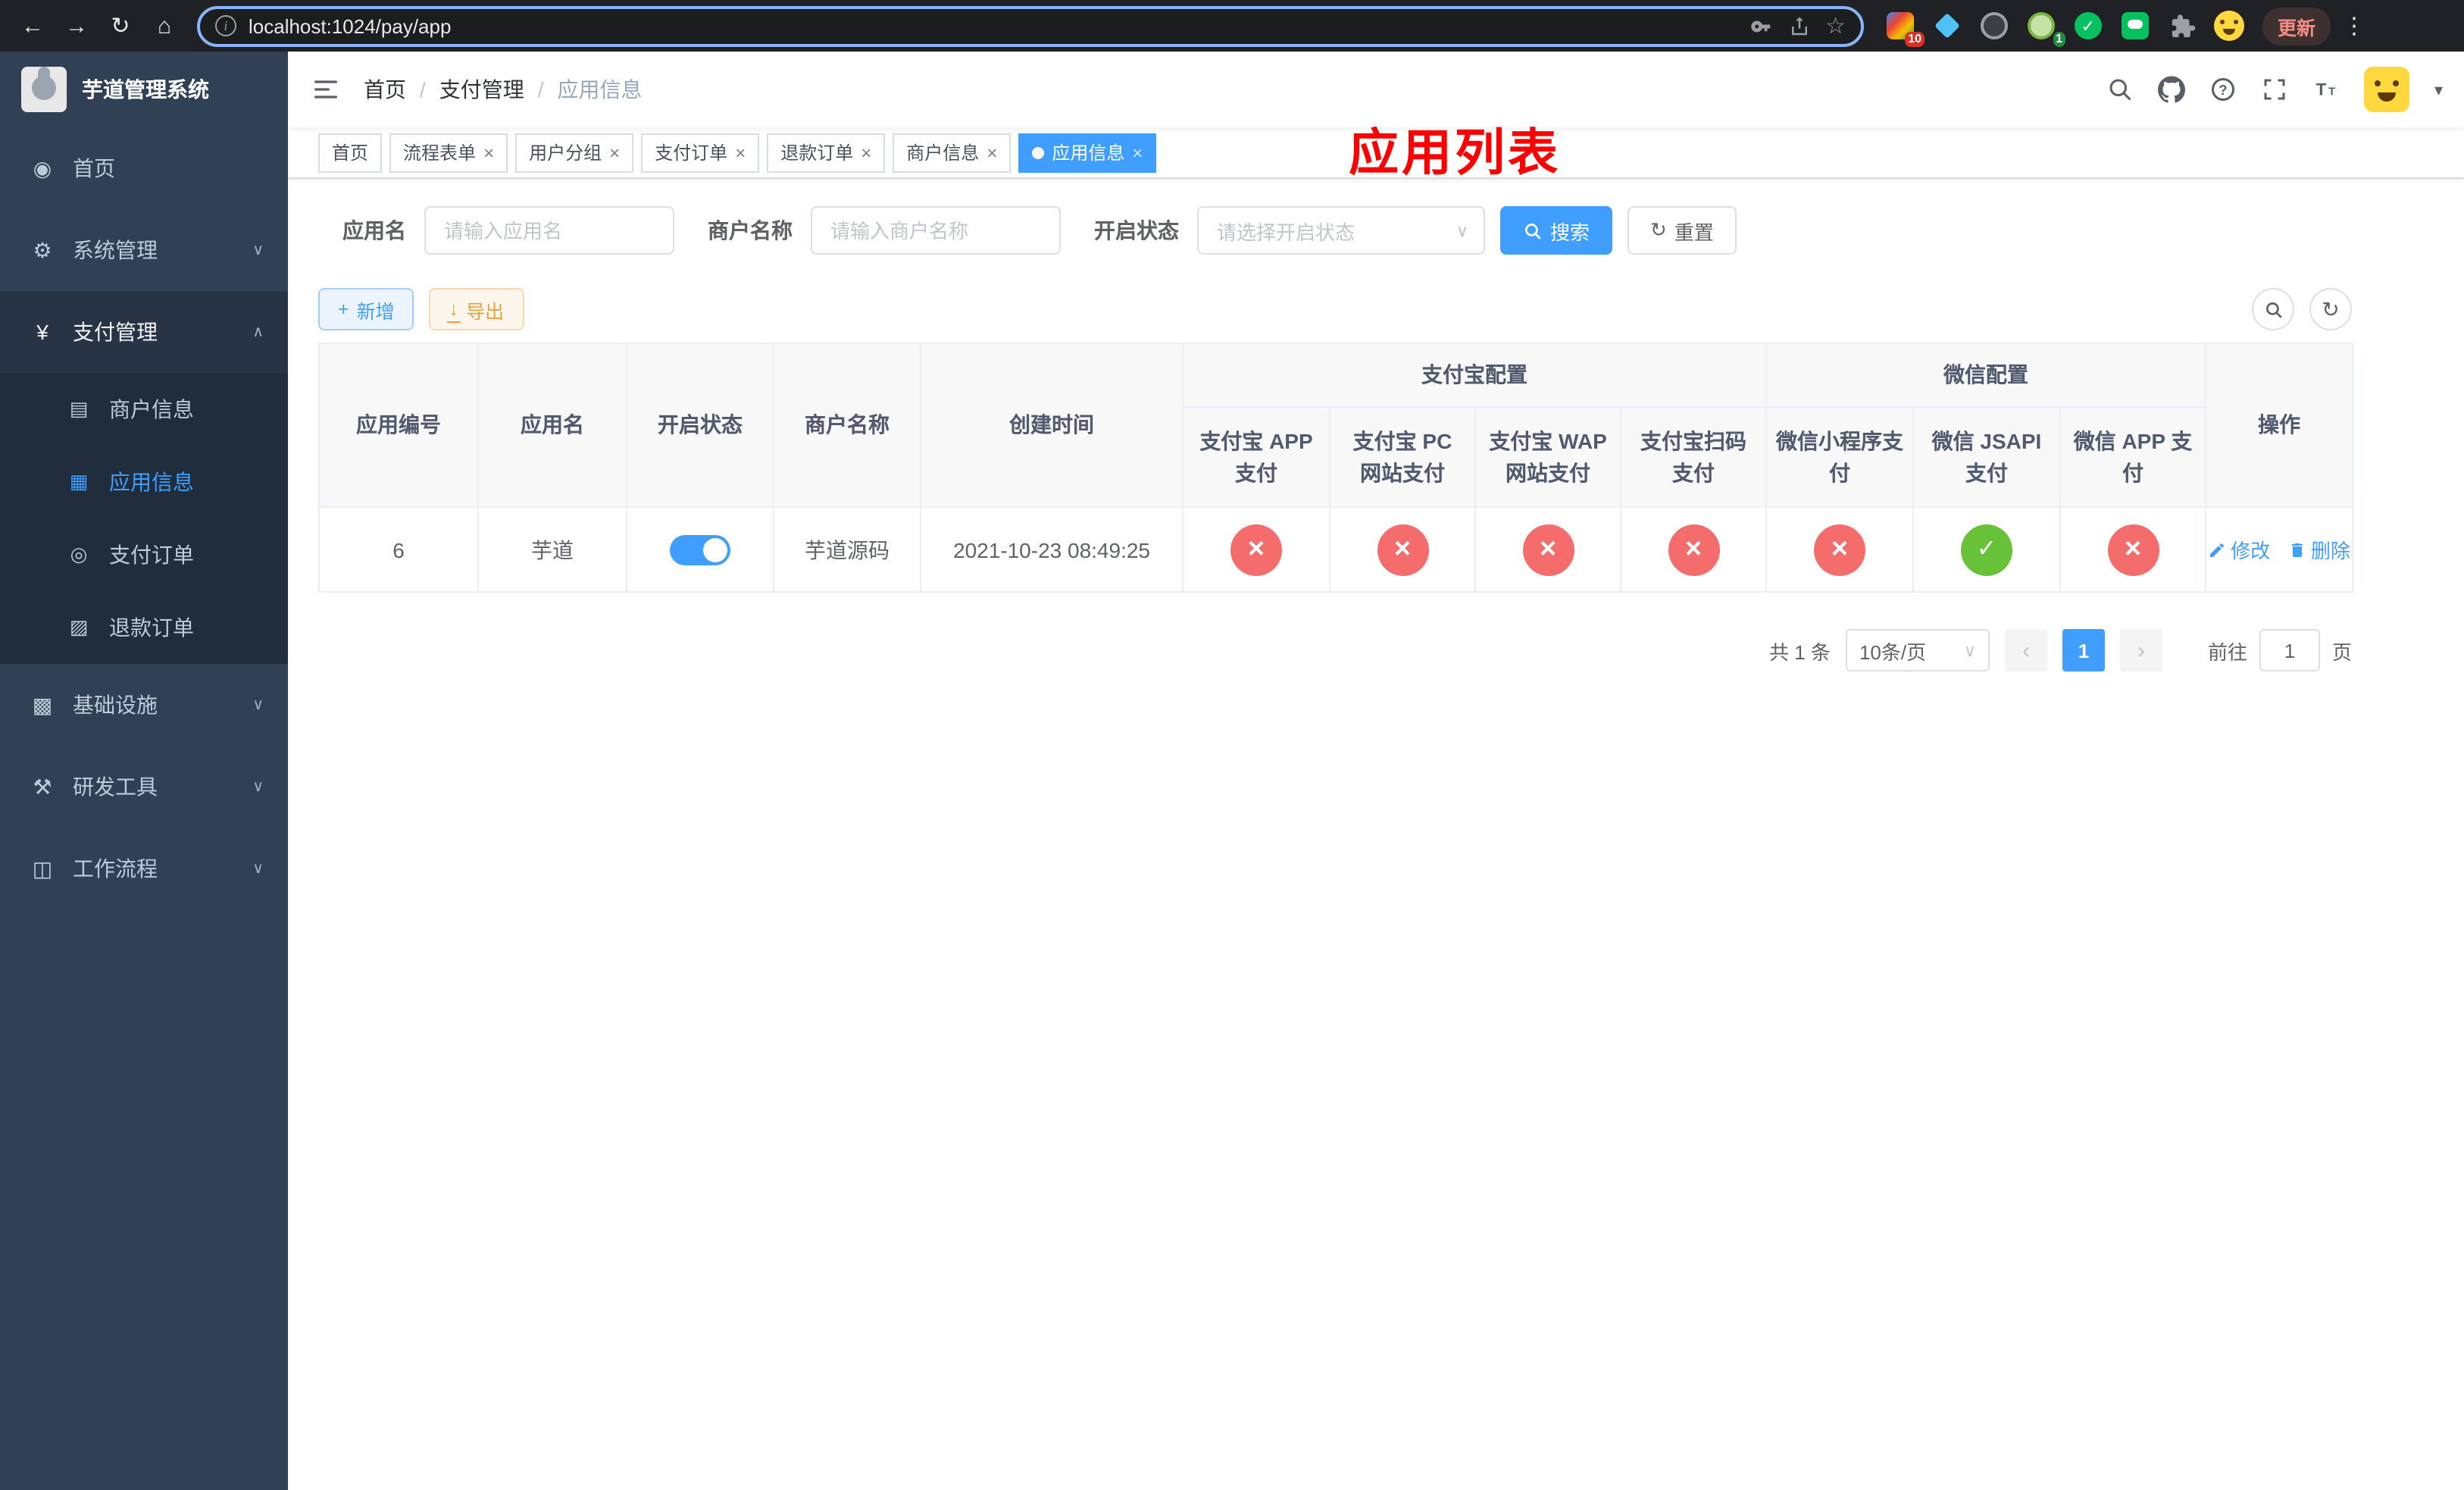  Describe the element at coordinates (574, 152) in the screenshot. I see `tab-user-group: 用户分组 ×` at that location.